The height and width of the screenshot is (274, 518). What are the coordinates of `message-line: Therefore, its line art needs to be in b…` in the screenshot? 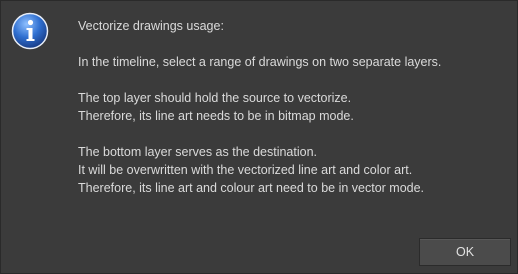 It's located at (216, 116).